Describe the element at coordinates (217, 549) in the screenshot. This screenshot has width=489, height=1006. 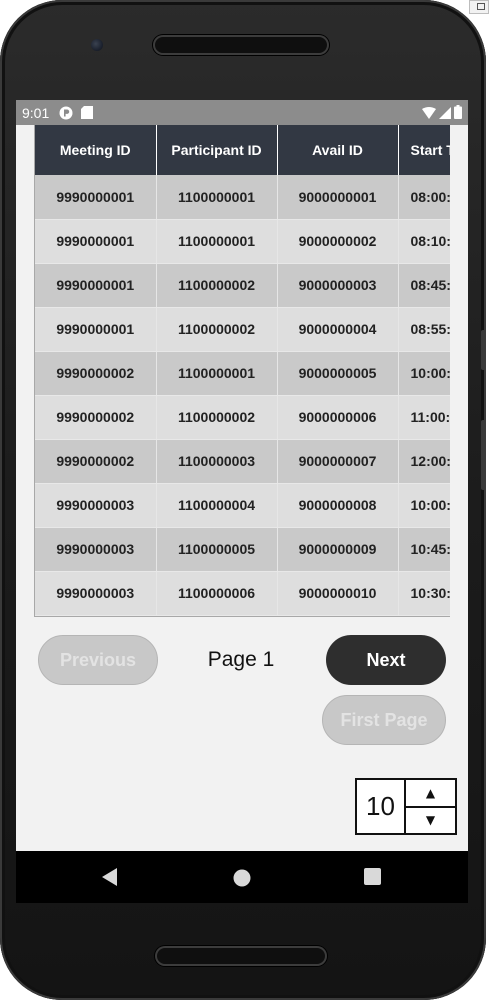
I see `cell-participant-id: 1100000005` at that location.